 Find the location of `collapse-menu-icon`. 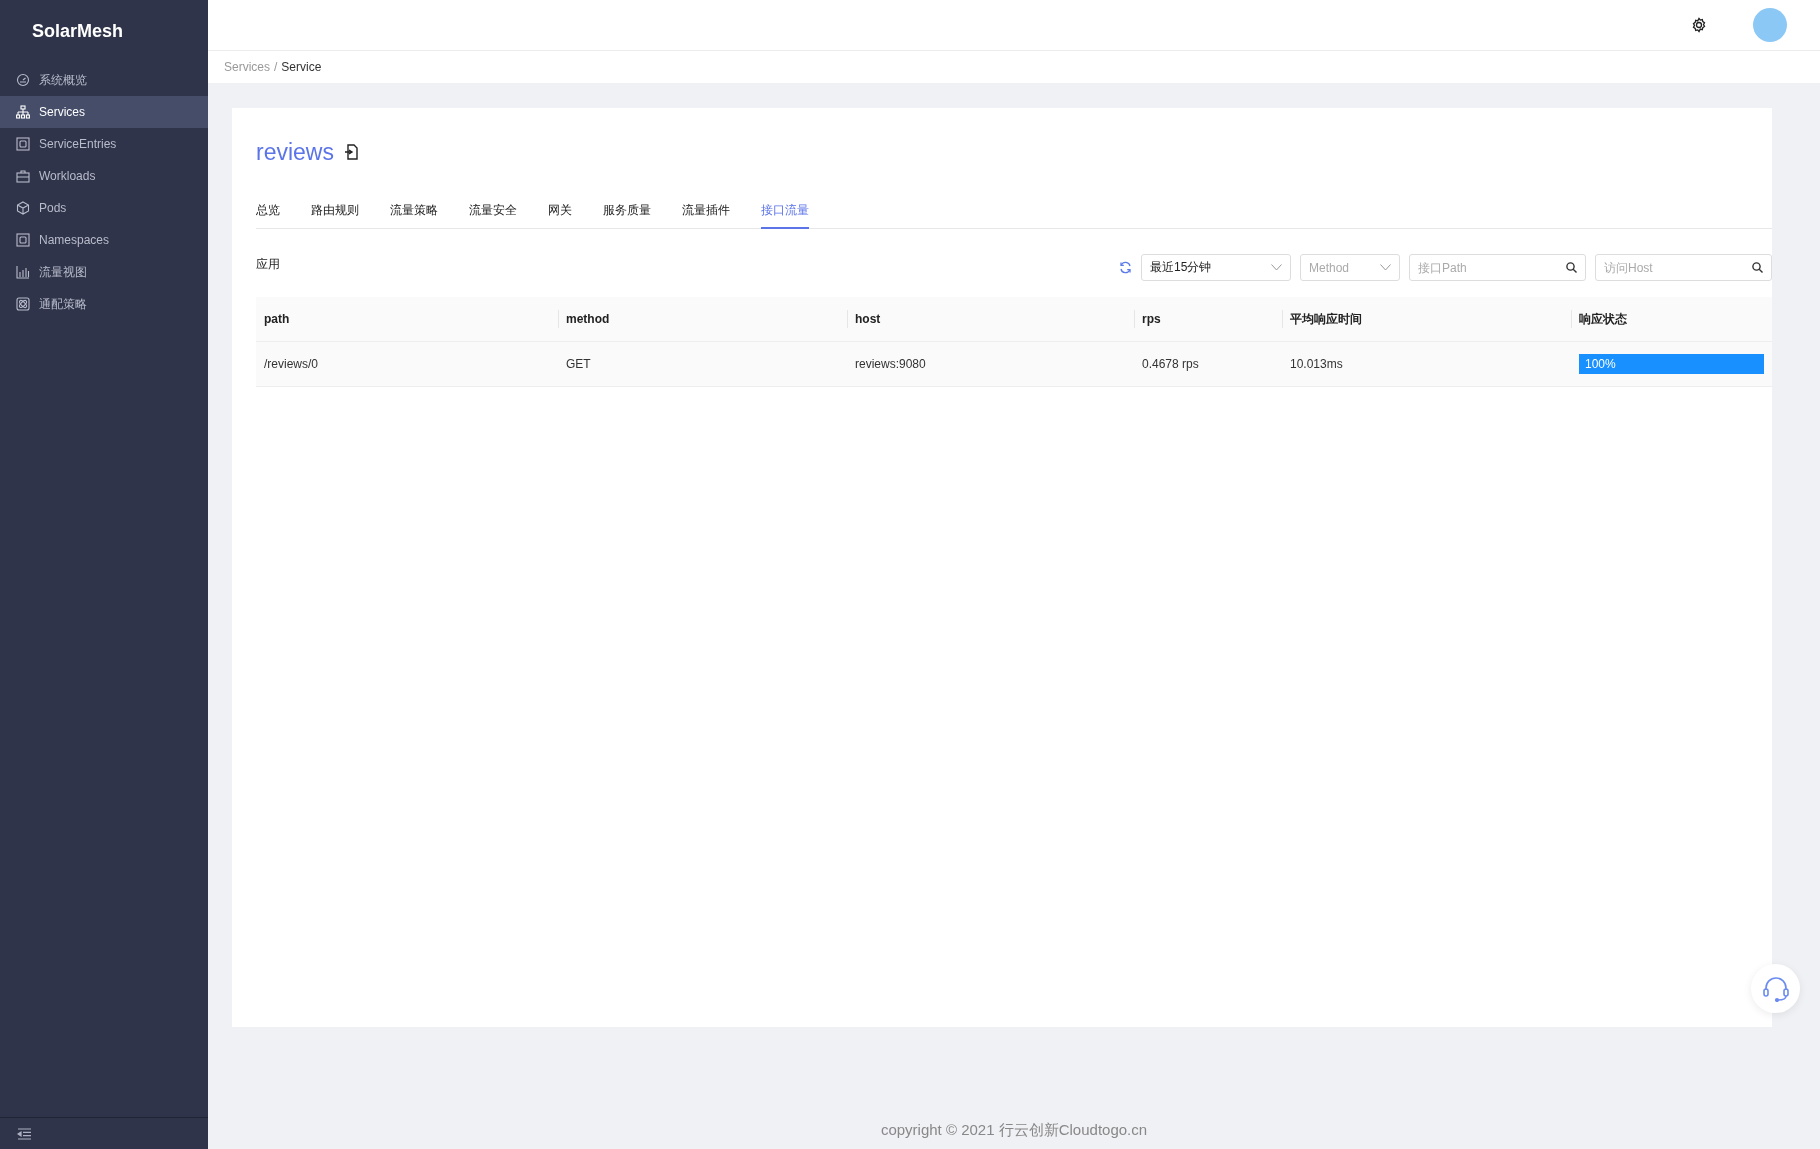

collapse-menu-icon is located at coordinates (24, 1133).